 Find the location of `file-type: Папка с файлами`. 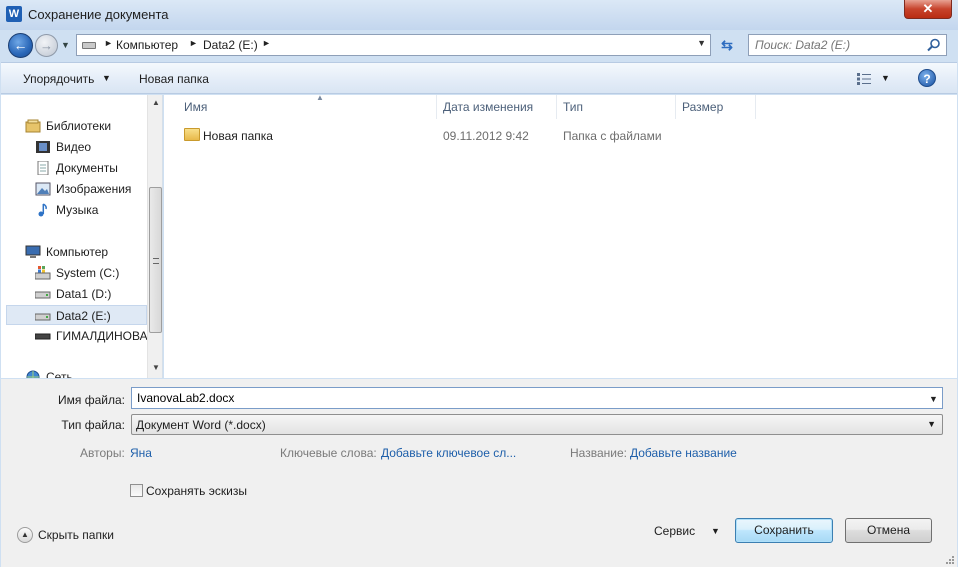

file-type: Папка с файлами is located at coordinates (612, 136).